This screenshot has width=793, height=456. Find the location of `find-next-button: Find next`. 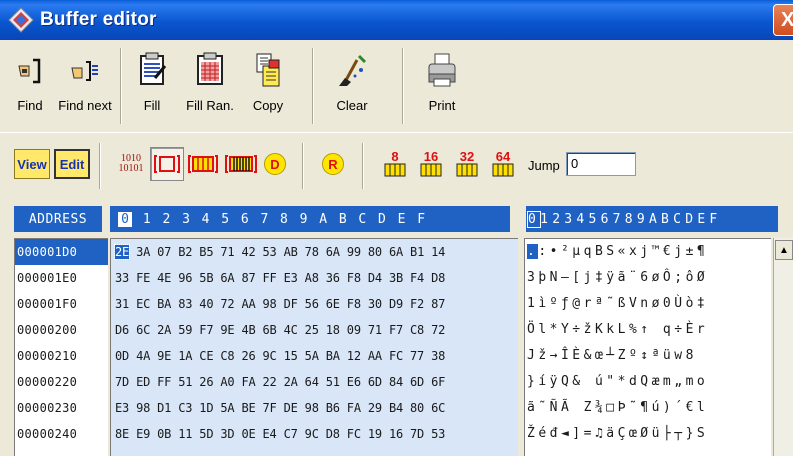

find-next-button: Find next is located at coordinates (85, 86).